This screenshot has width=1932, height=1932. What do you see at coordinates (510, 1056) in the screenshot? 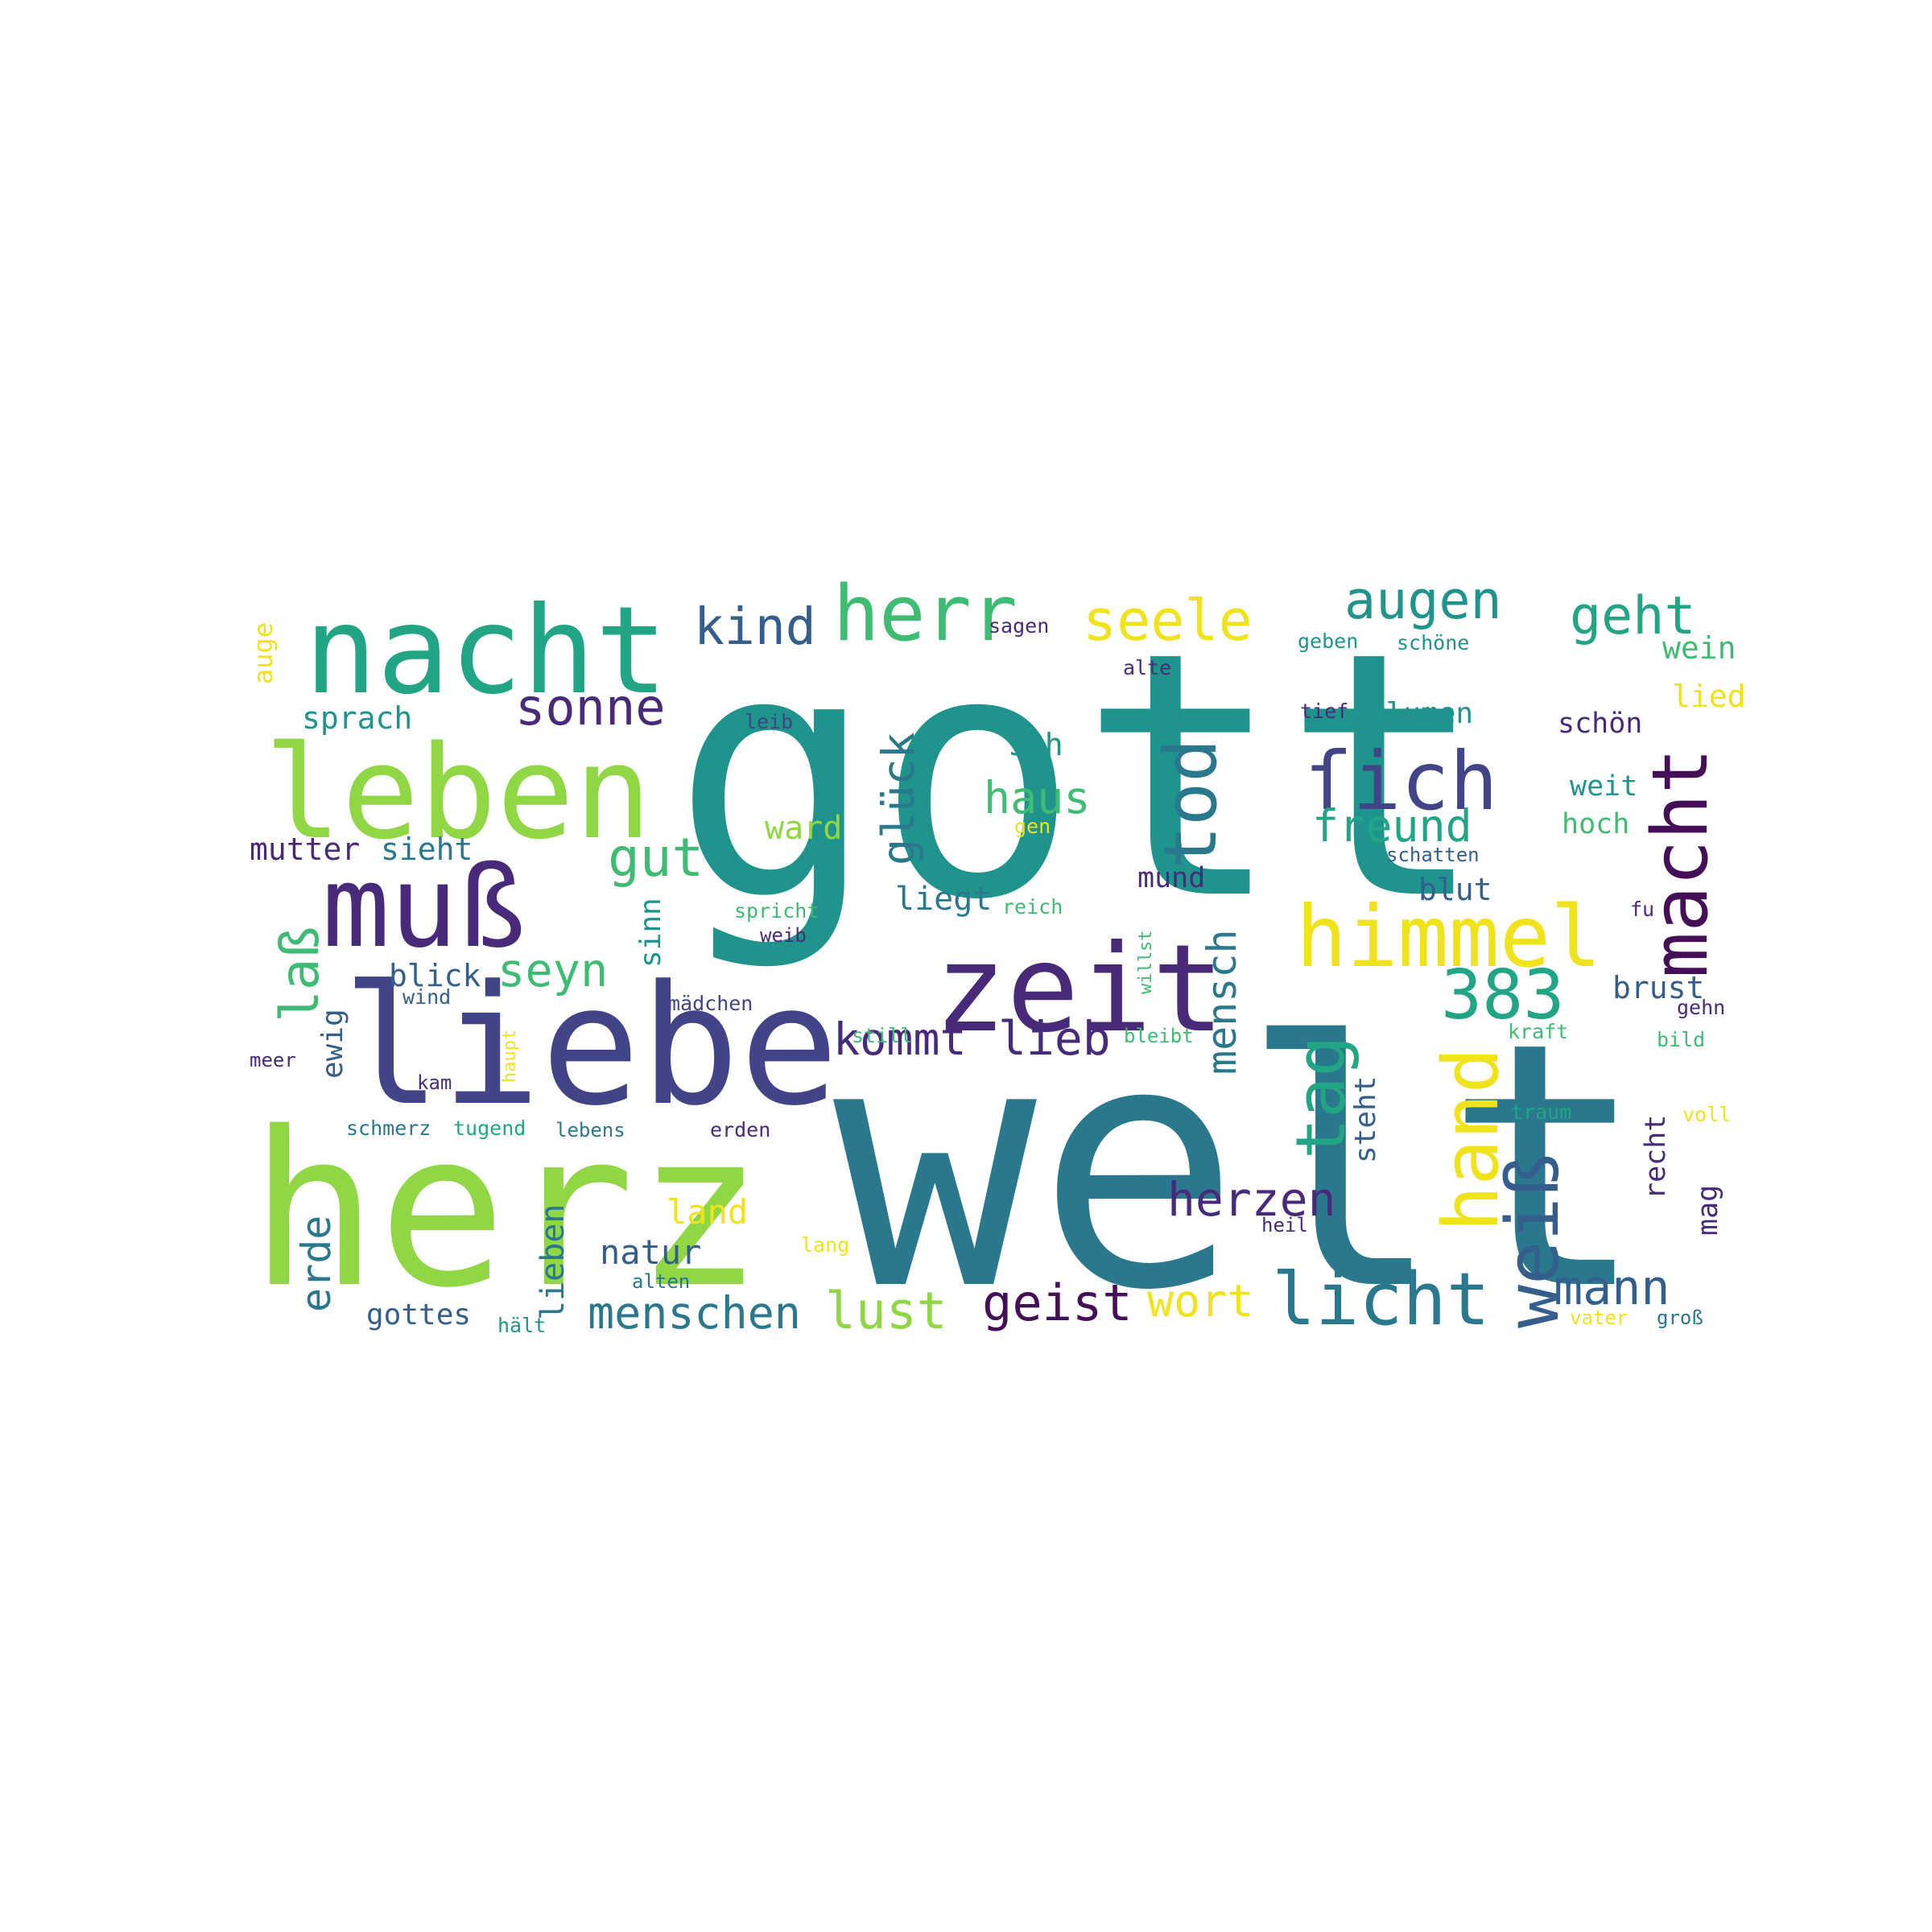
I see `cloud-word: haupt` at bounding box center [510, 1056].